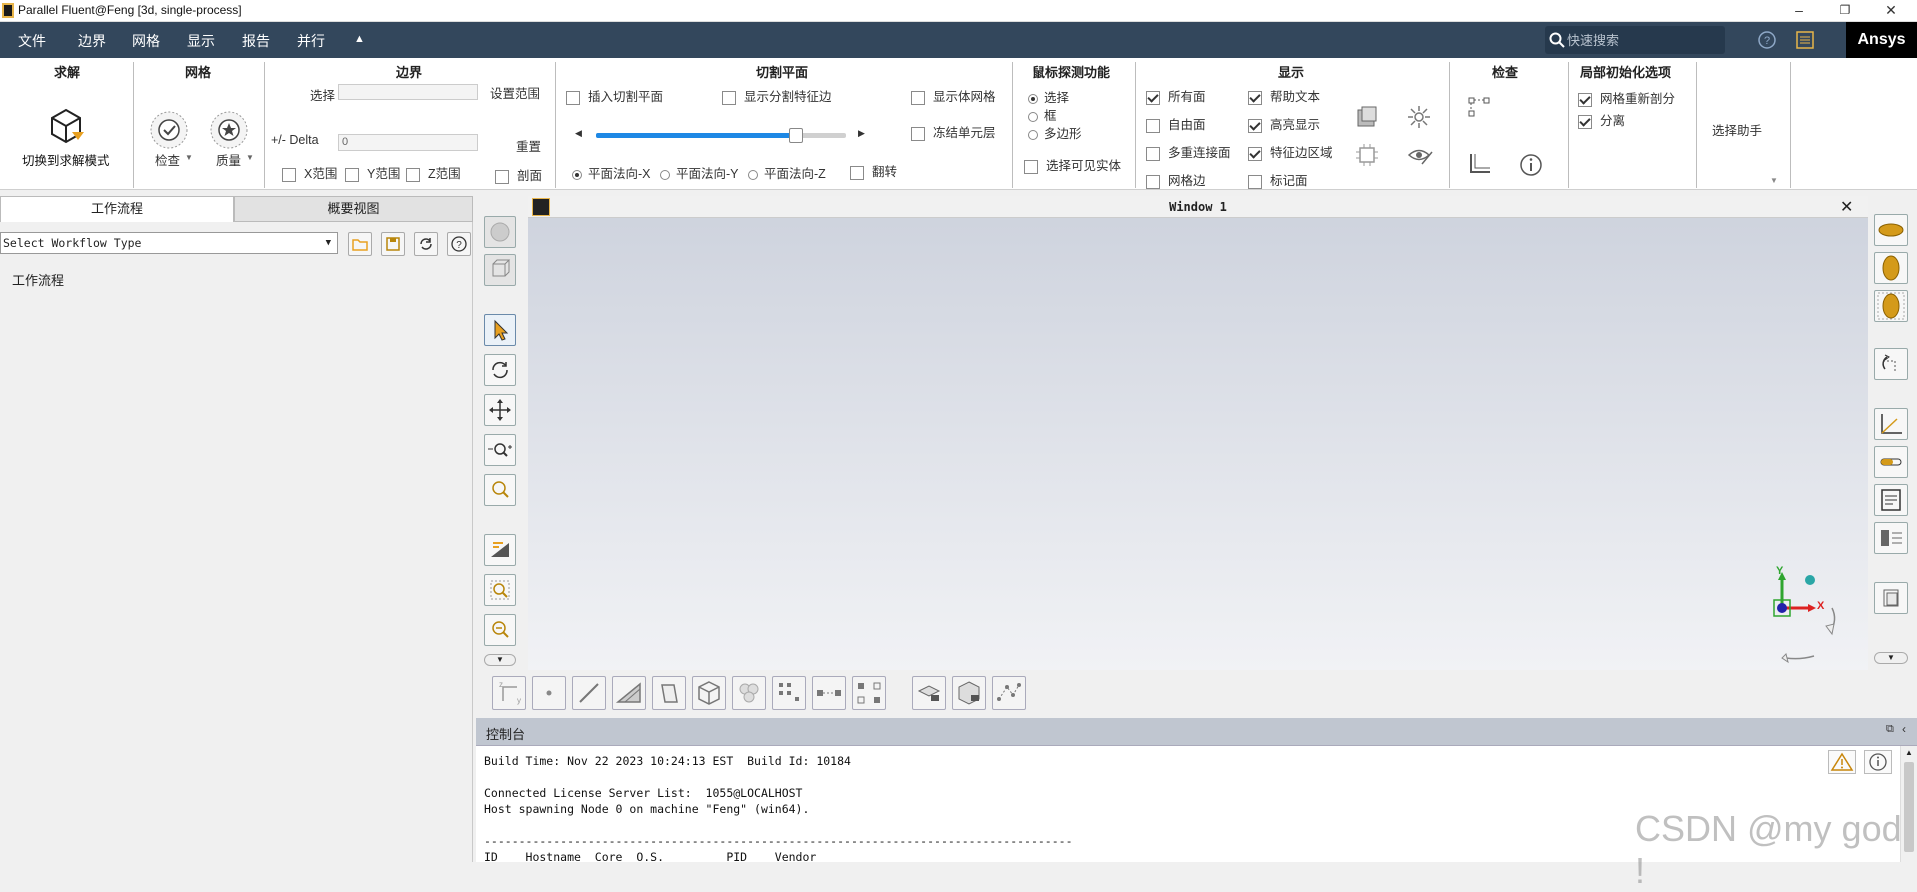 Image resolution: width=1917 pixels, height=892 pixels. Describe the element at coordinates (1810, 615) in the screenshot. I see `axis-triad` at that location.